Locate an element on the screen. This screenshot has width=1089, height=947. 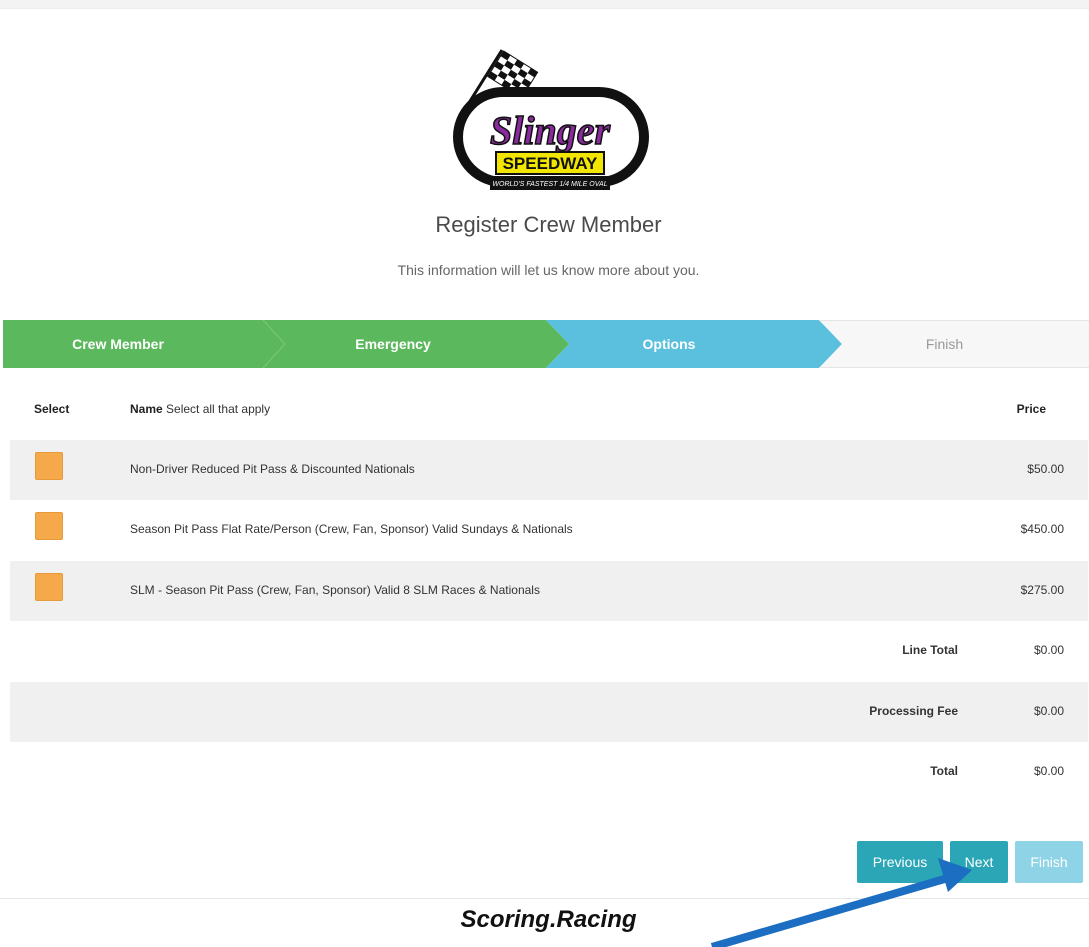
total-label: Total is located at coordinates (944, 771).